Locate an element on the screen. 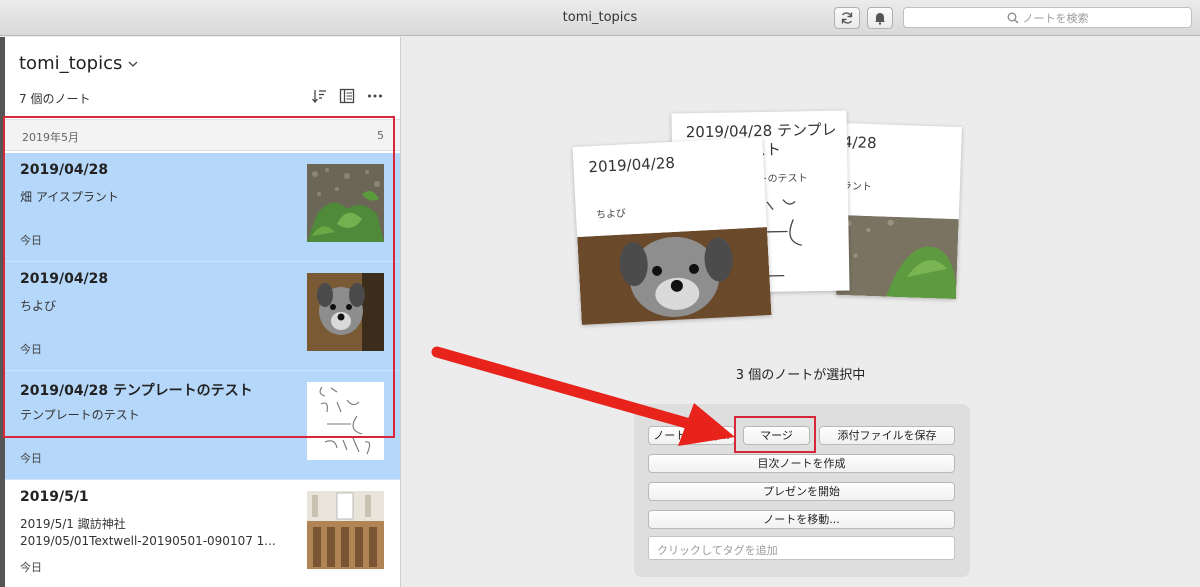  title-bar: tomi_topics ノートを検索 is located at coordinates (600, 18).